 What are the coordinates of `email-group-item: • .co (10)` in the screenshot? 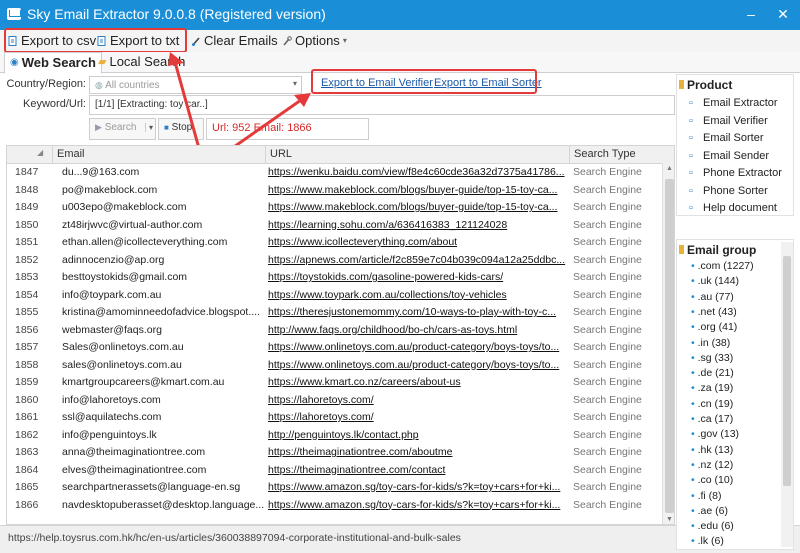 It's located at (712, 480).